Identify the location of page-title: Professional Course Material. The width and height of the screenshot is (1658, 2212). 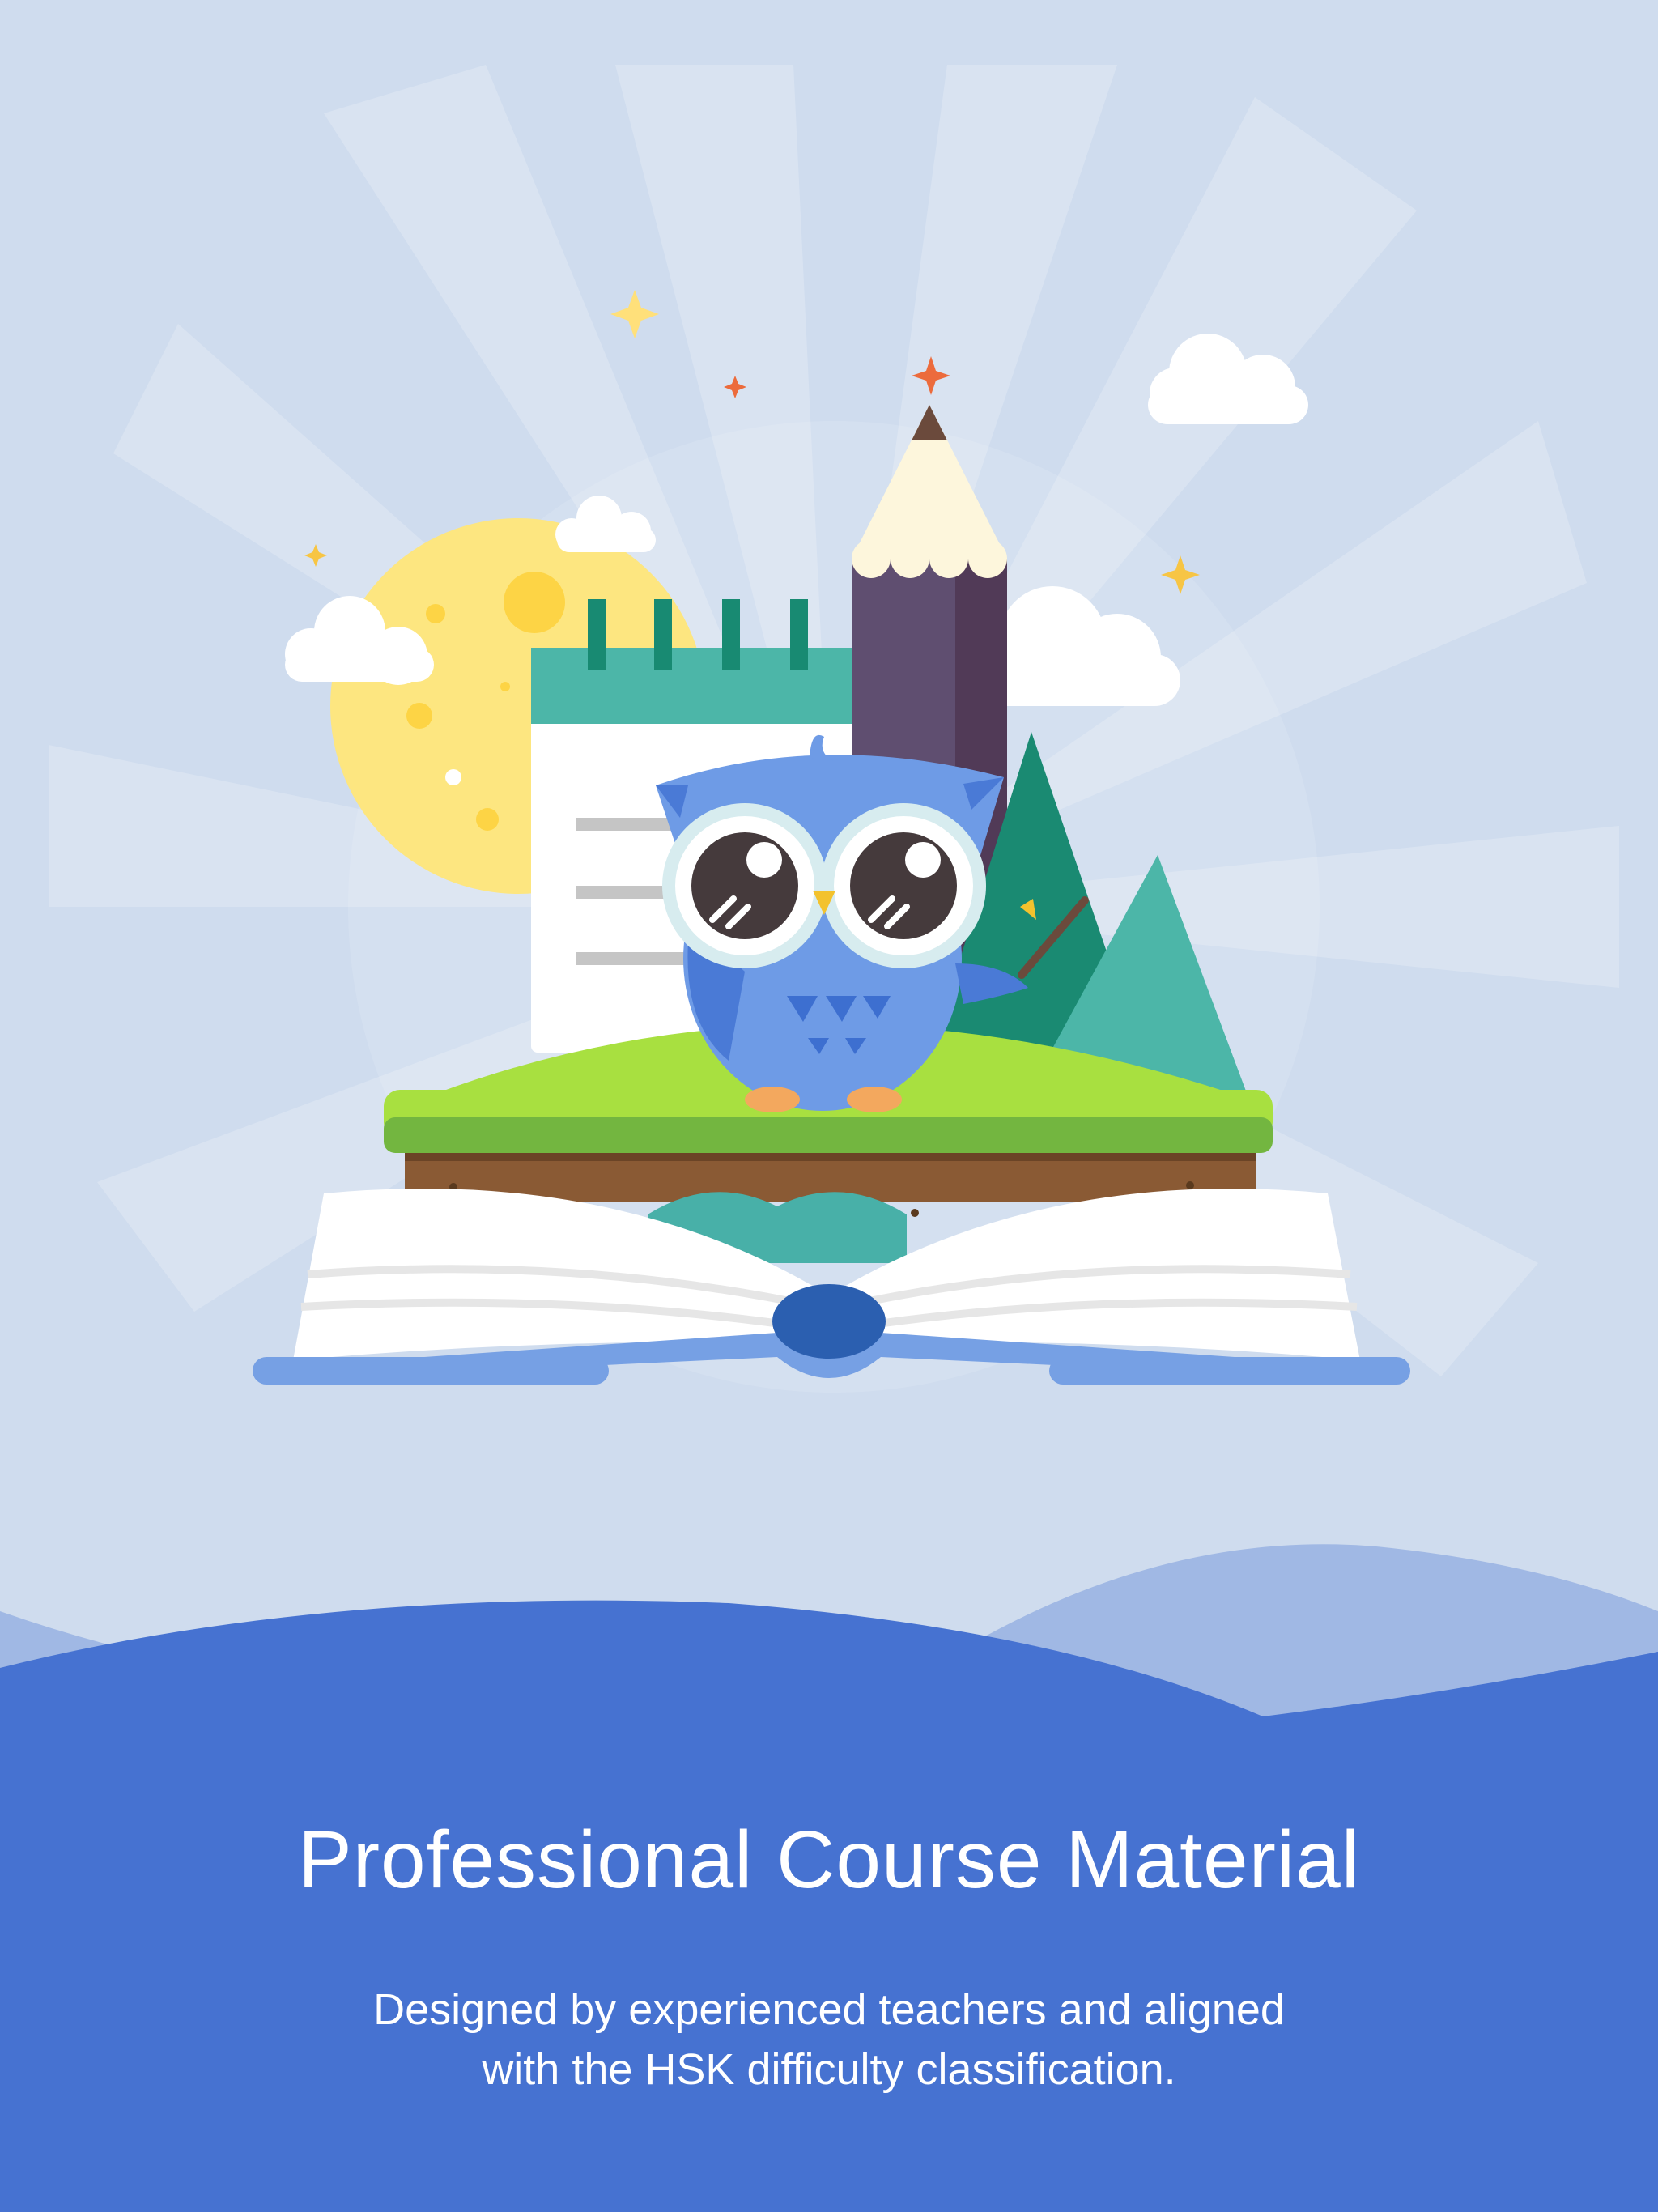
(829, 1860).